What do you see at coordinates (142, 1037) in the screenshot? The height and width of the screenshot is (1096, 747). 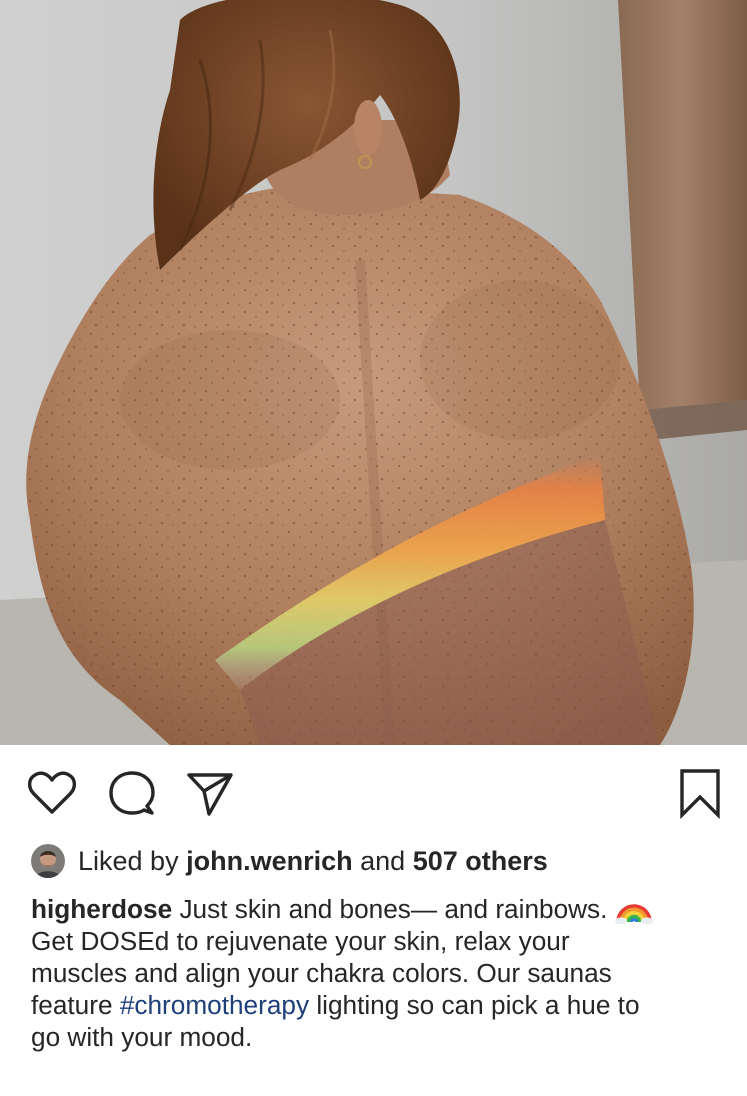 I see `caption-line-5: go with your mood.` at bounding box center [142, 1037].